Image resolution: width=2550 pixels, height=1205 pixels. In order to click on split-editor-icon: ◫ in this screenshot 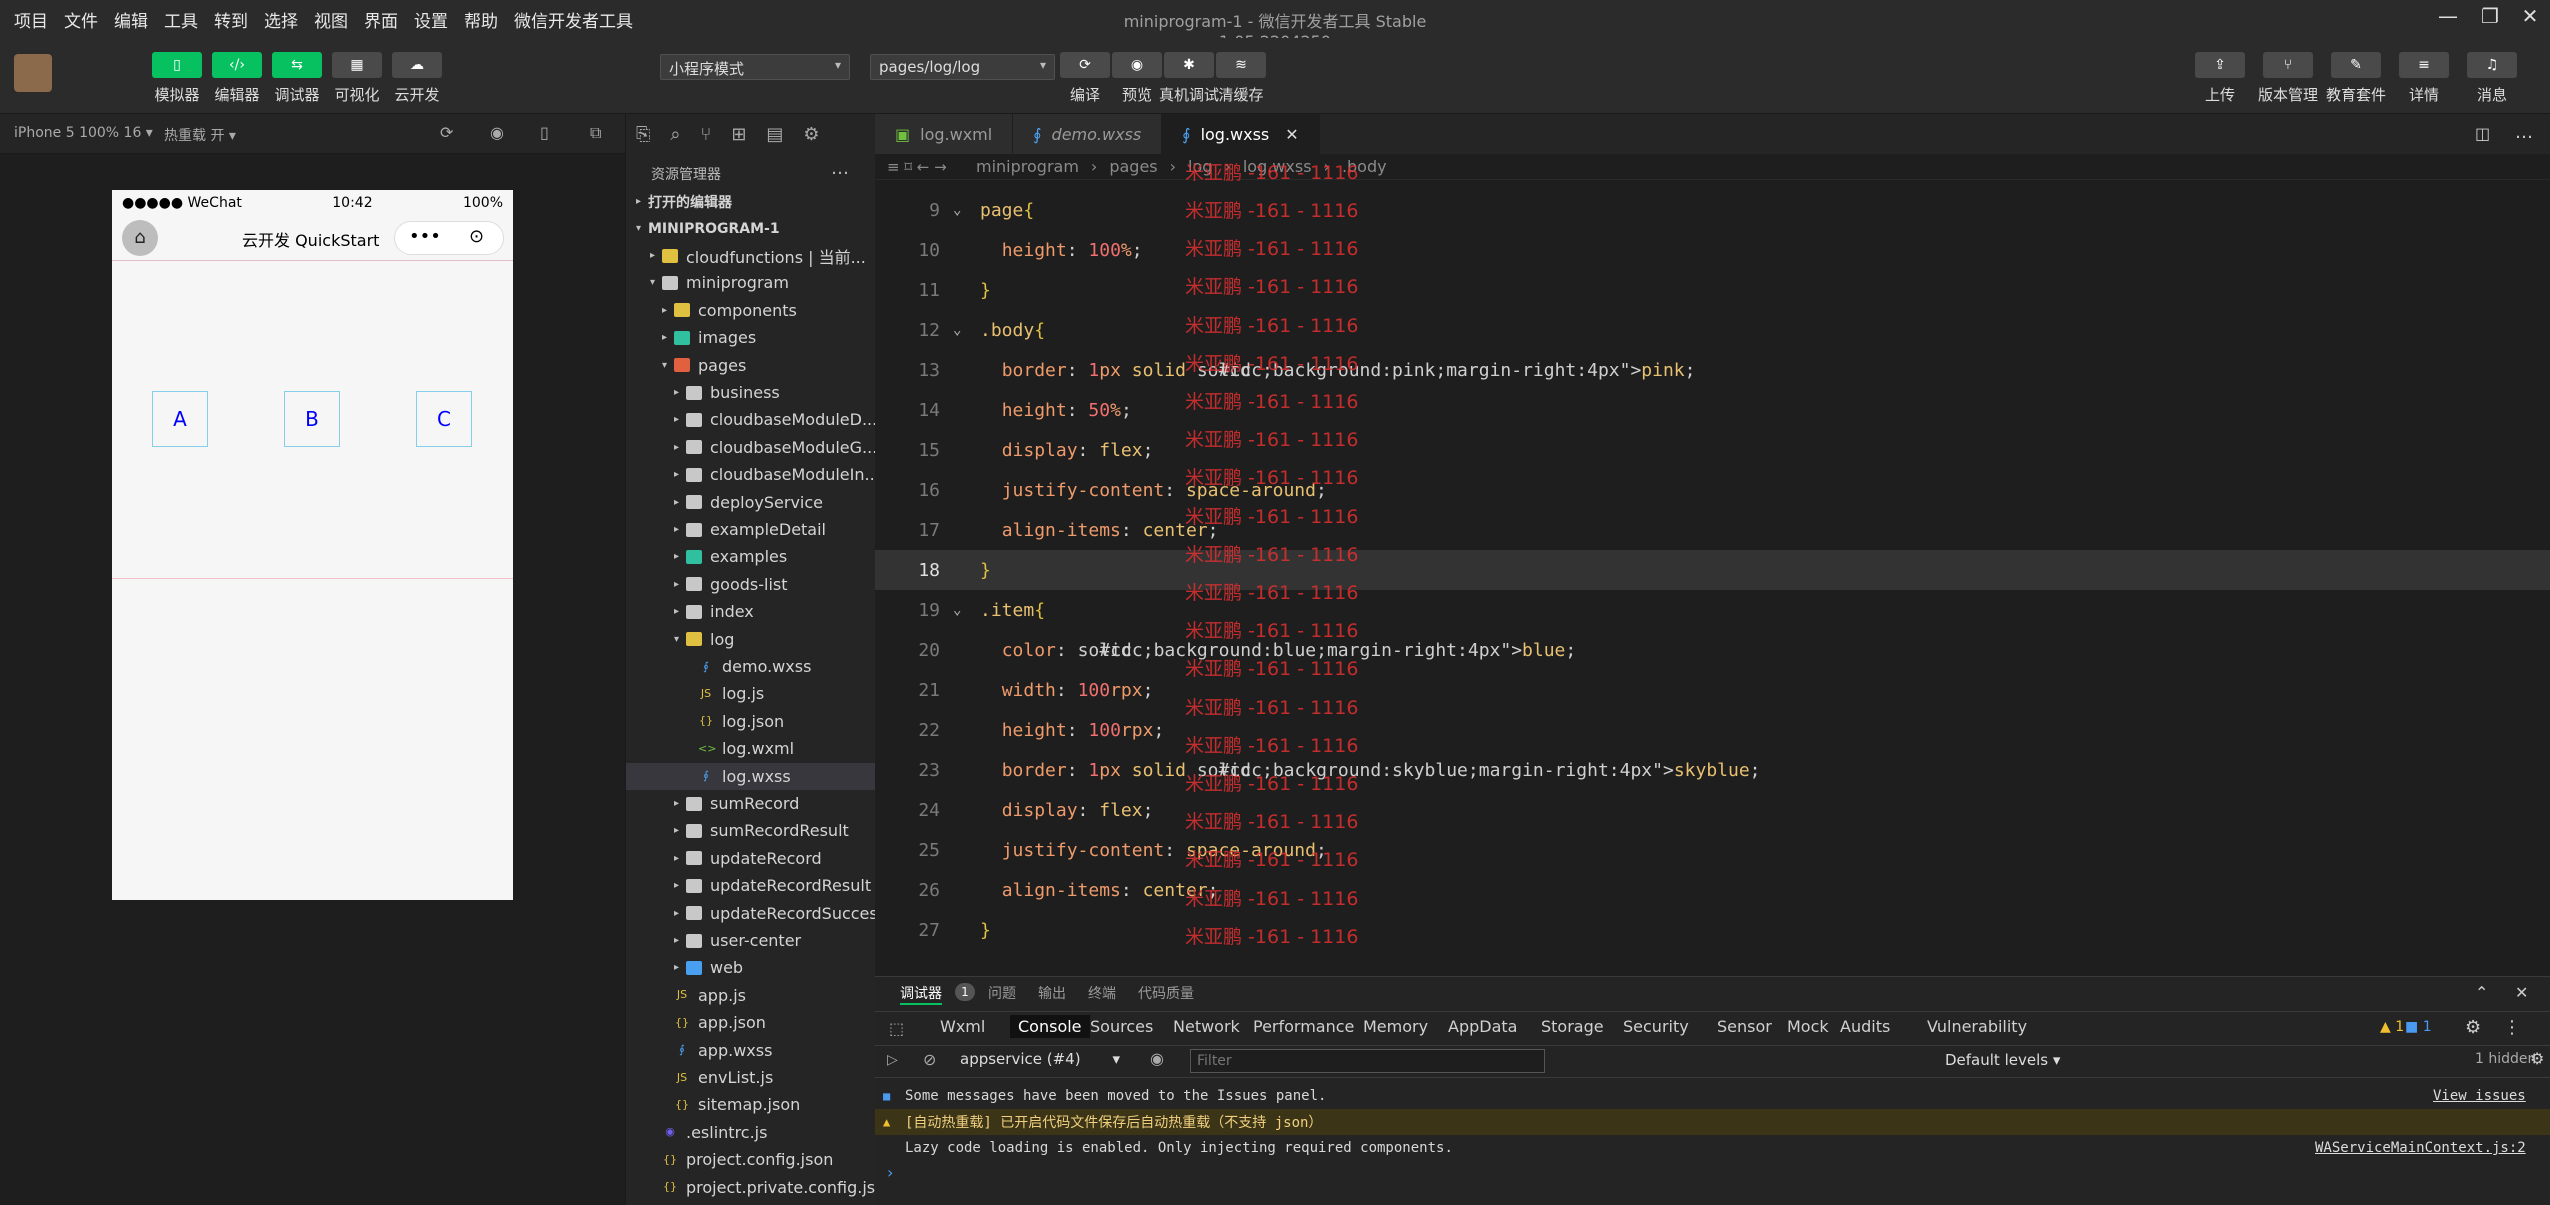, I will do `click(2482, 133)`.